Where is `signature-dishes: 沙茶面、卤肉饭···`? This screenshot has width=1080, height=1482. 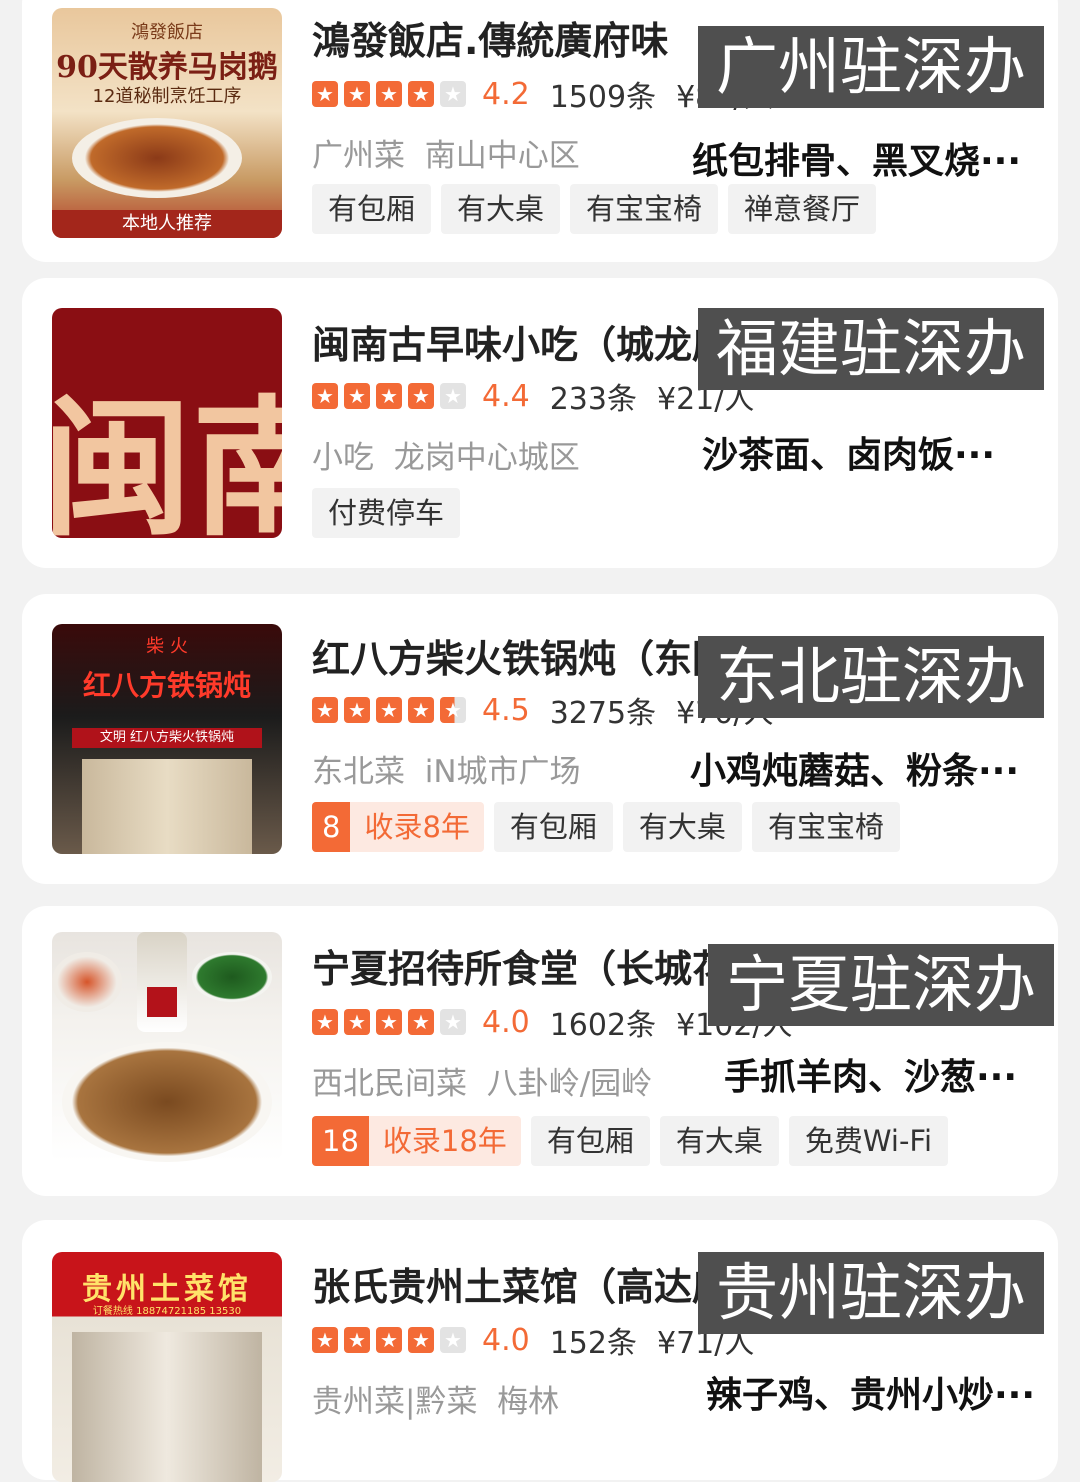
signature-dishes: 沙茶面、卤肉饭··· is located at coordinates (849, 455).